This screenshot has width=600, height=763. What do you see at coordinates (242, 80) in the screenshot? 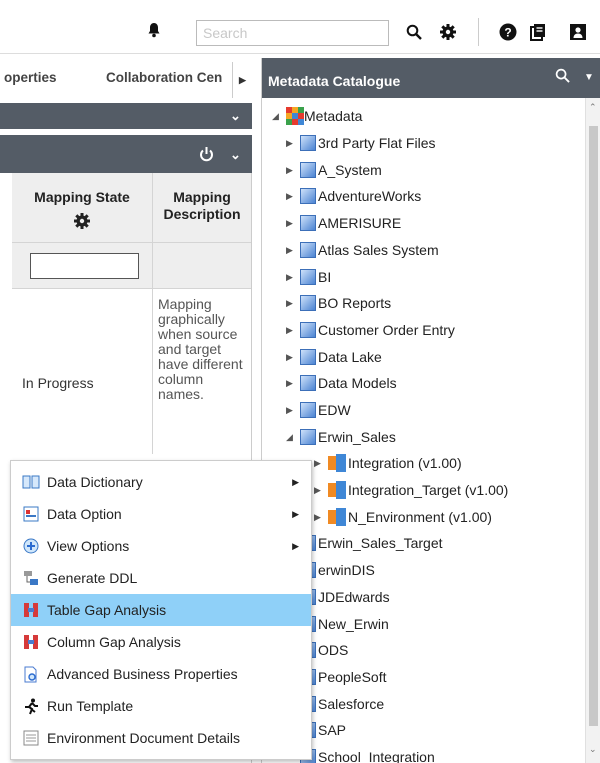
I see `tab-scroll-right-icon: ▶` at bounding box center [242, 80].